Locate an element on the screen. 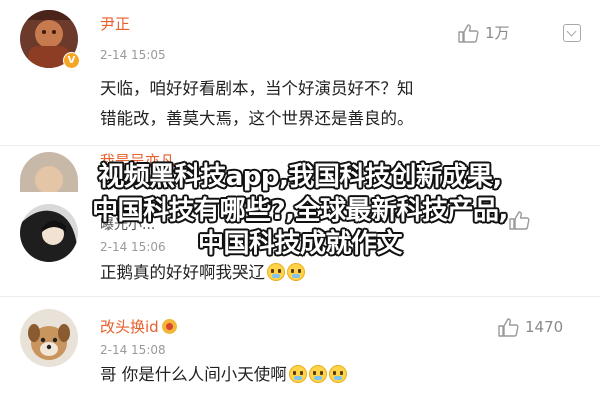 Image resolution: width=600 pixels, height=400 pixels. comment-text: 哥 你是什么人间小天使啊 is located at coordinates (223, 375).